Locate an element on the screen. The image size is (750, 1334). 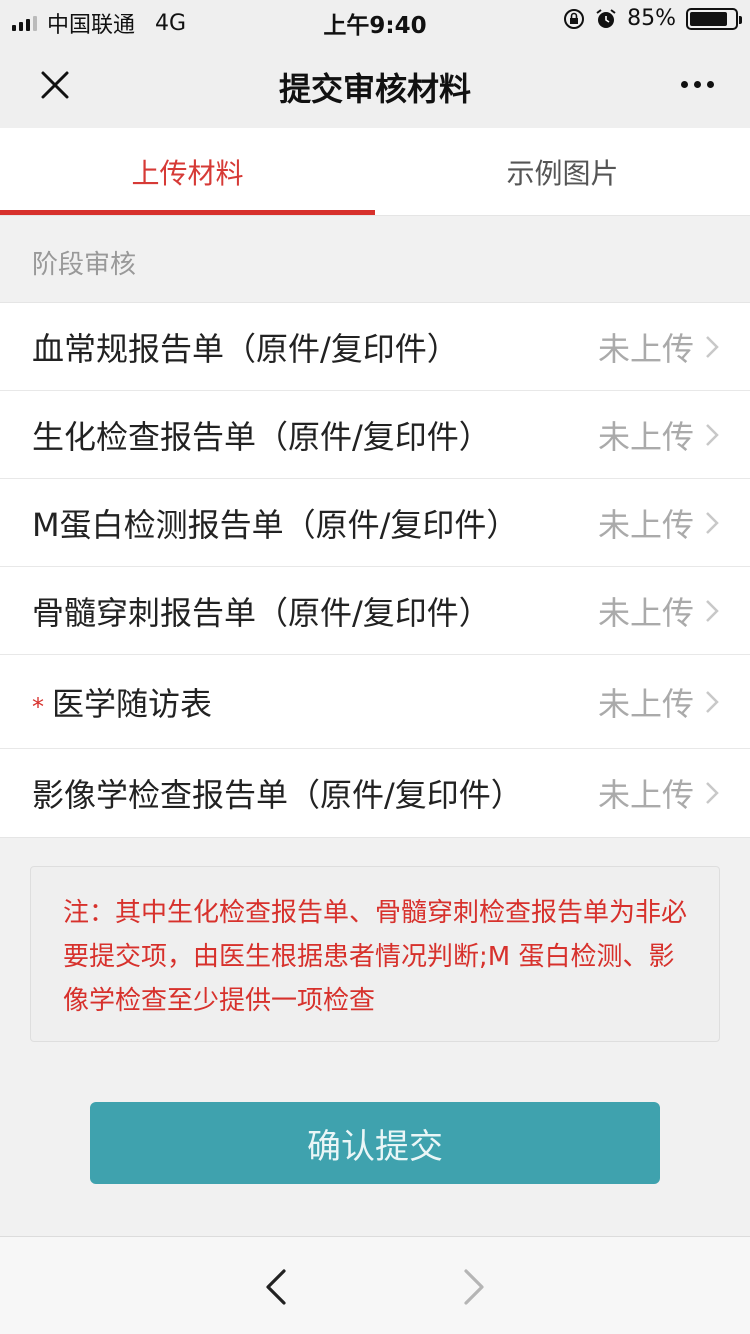
list-item-label: 医学随访表 is located at coordinates (132, 703).